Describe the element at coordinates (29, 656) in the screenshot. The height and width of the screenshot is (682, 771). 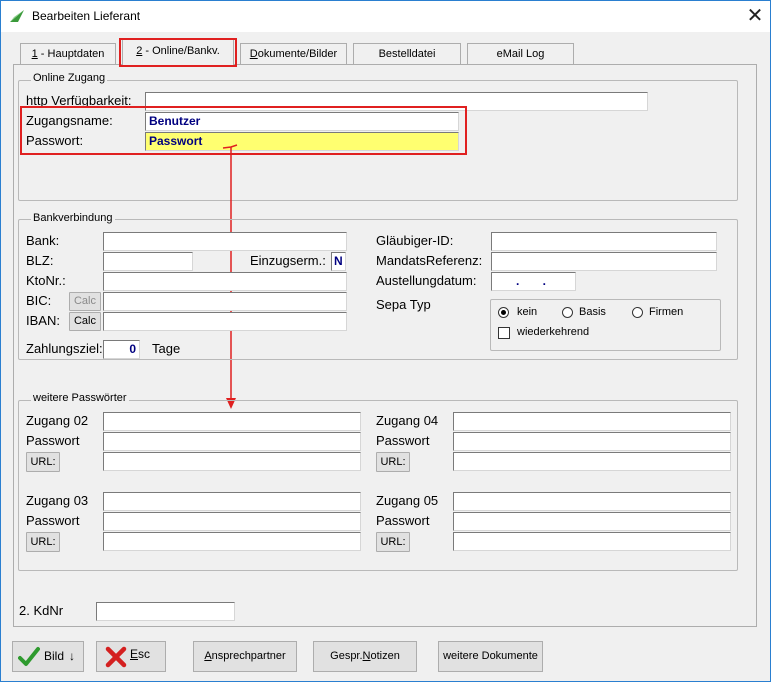
I see `checkmark-icon` at that location.